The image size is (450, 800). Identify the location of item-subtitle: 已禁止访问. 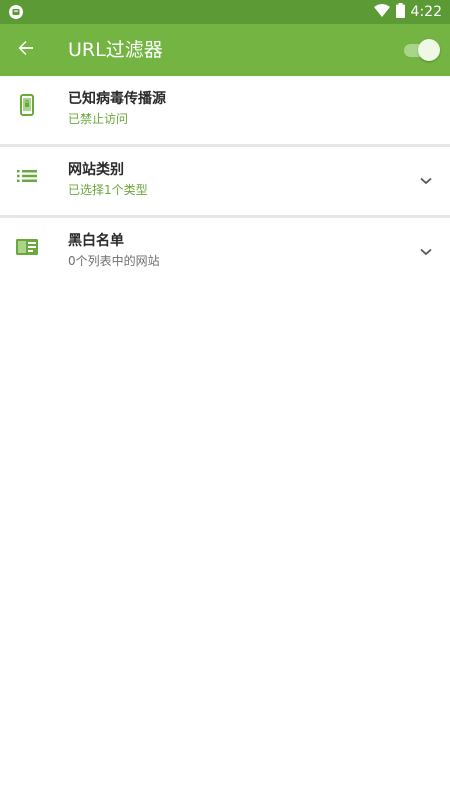
(98, 119).